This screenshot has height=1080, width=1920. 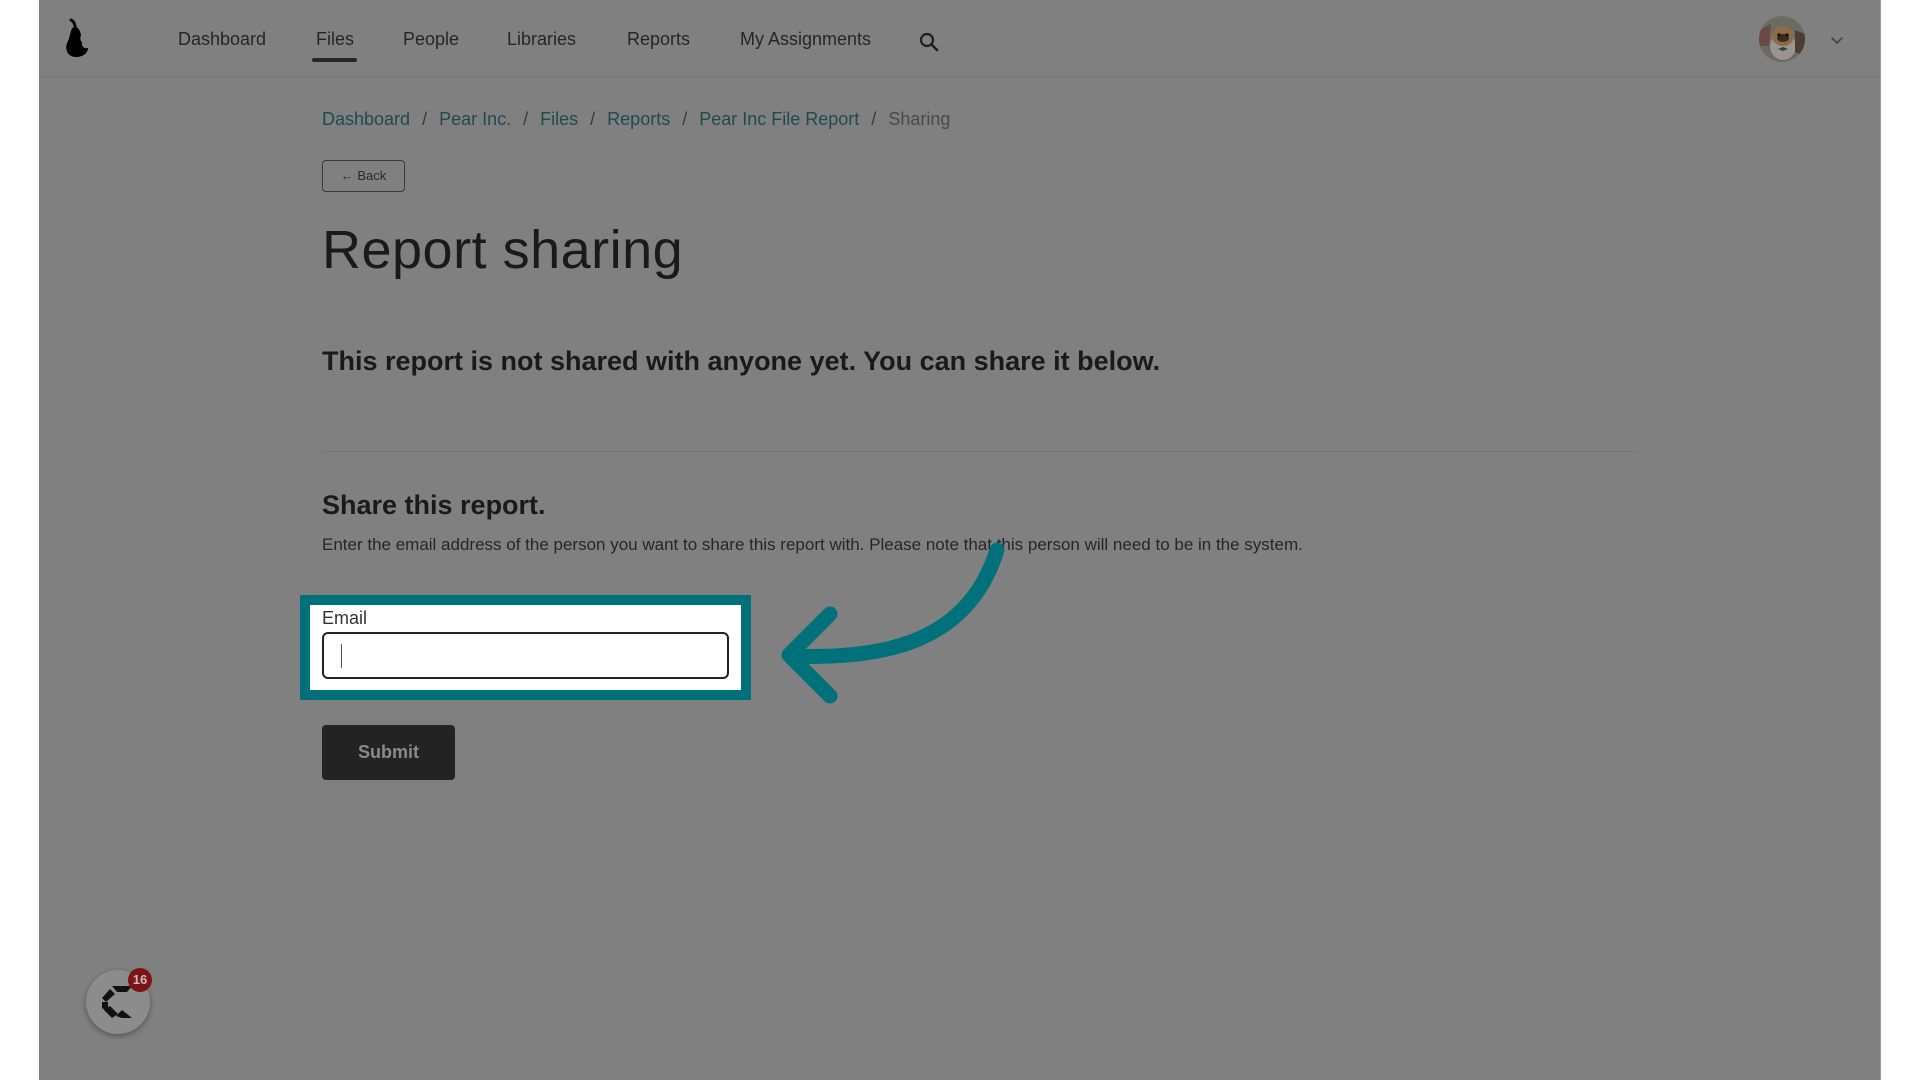 I want to click on breadcrumb-pear-inc-file-report: Pear Inc File Report, so click(x=779, y=119).